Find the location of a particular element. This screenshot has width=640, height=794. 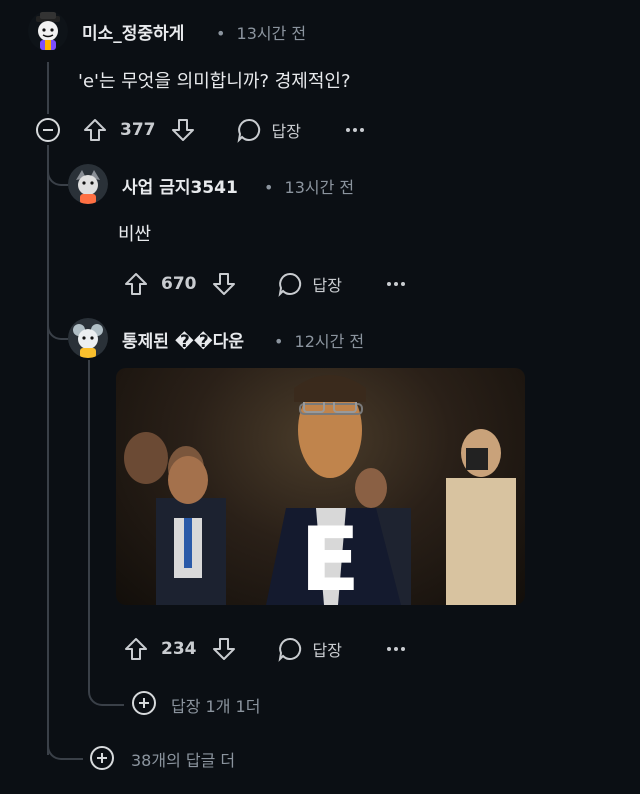

comment-actions: 377 답장 is located at coordinates (224, 130).